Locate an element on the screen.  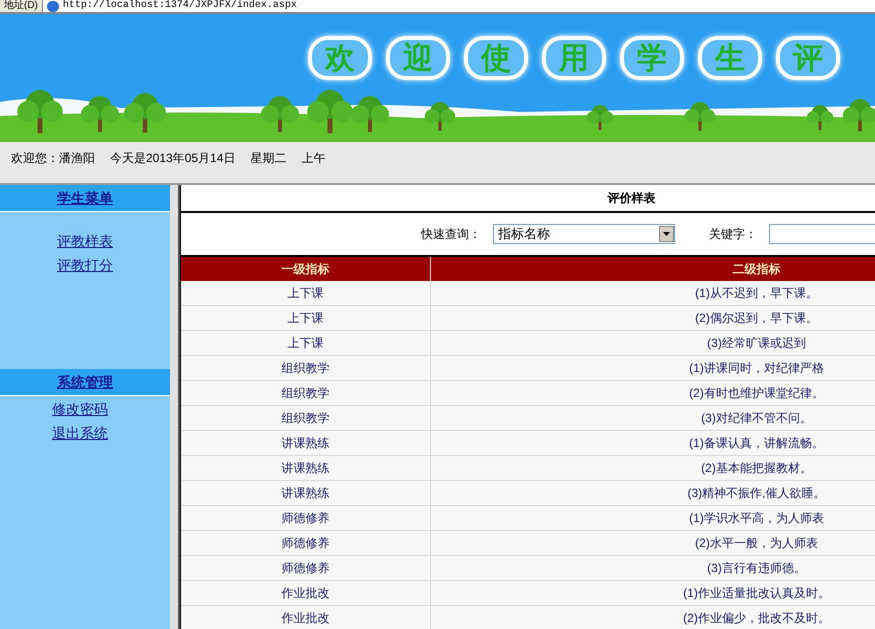
table-cell-text: (3)对纪律不管不问。 is located at coordinates (756, 418).